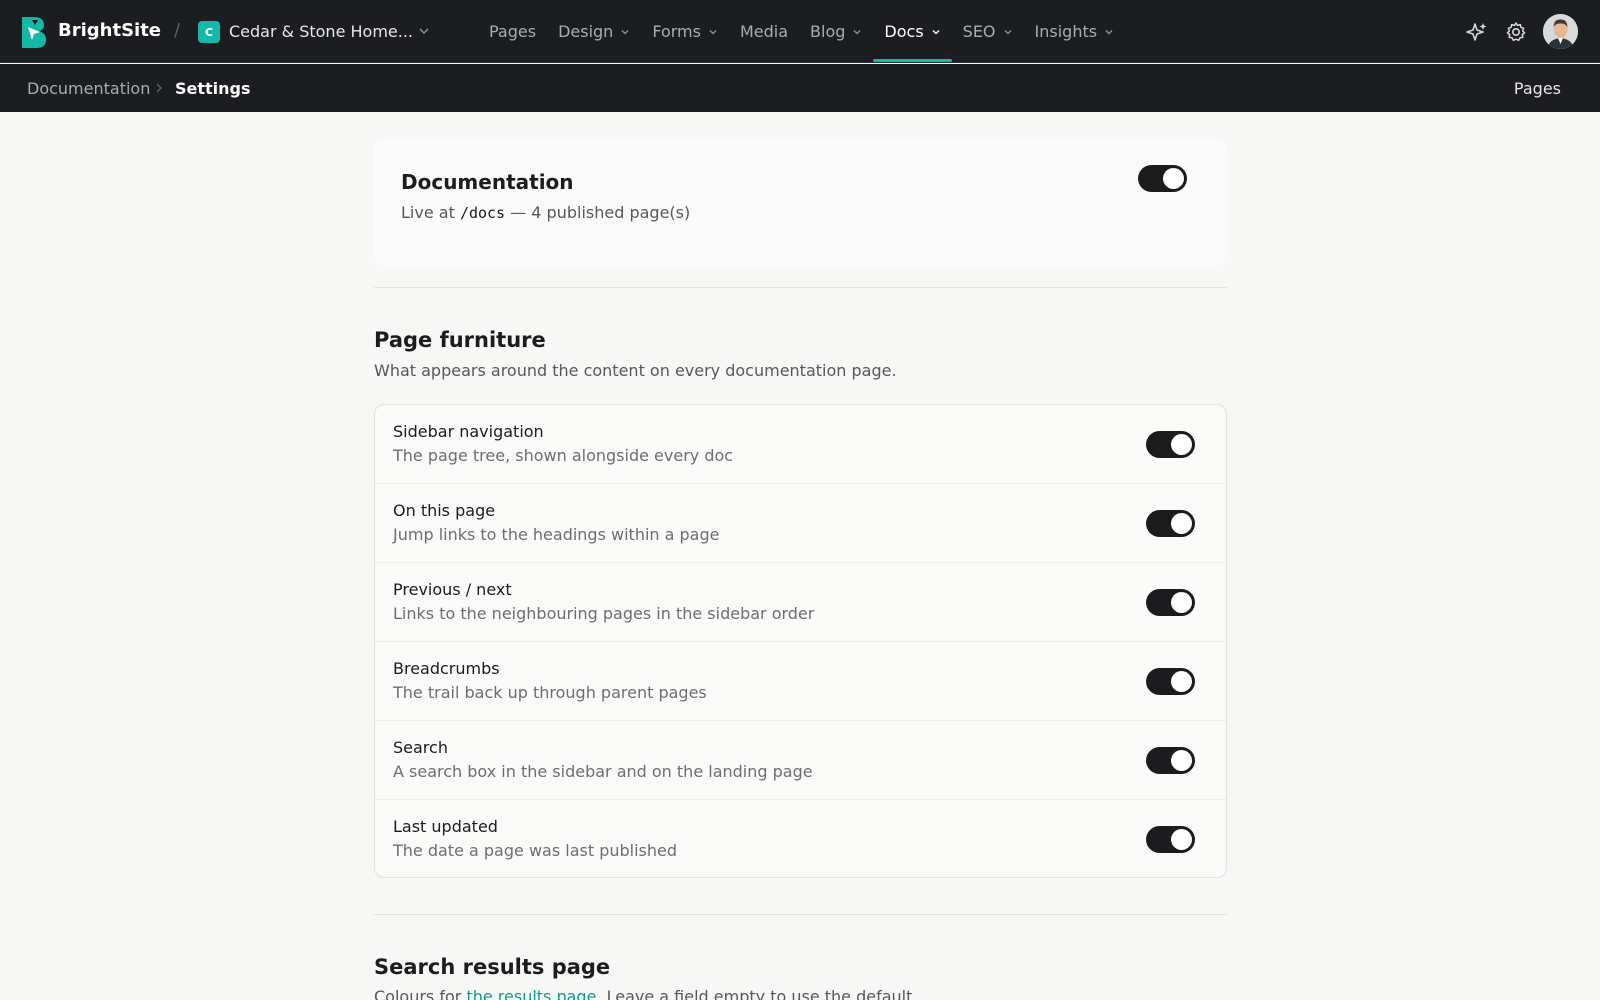 Image resolution: width=1600 pixels, height=1000 pixels. I want to click on nav-item-design: Design, so click(594, 31).